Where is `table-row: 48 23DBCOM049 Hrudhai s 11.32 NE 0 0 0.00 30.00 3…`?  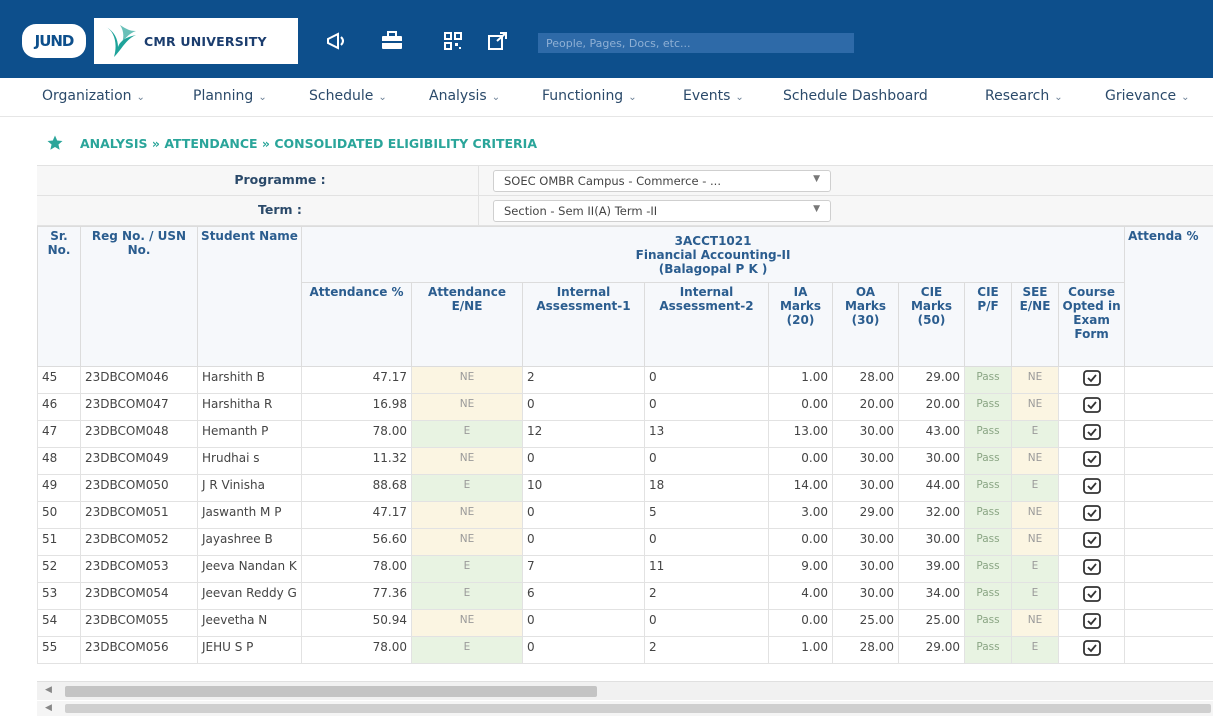
table-row: 48 23DBCOM049 Hrudhai s 11.32 NE 0 0 0.00 30.00 3… is located at coordinates (625, 461).